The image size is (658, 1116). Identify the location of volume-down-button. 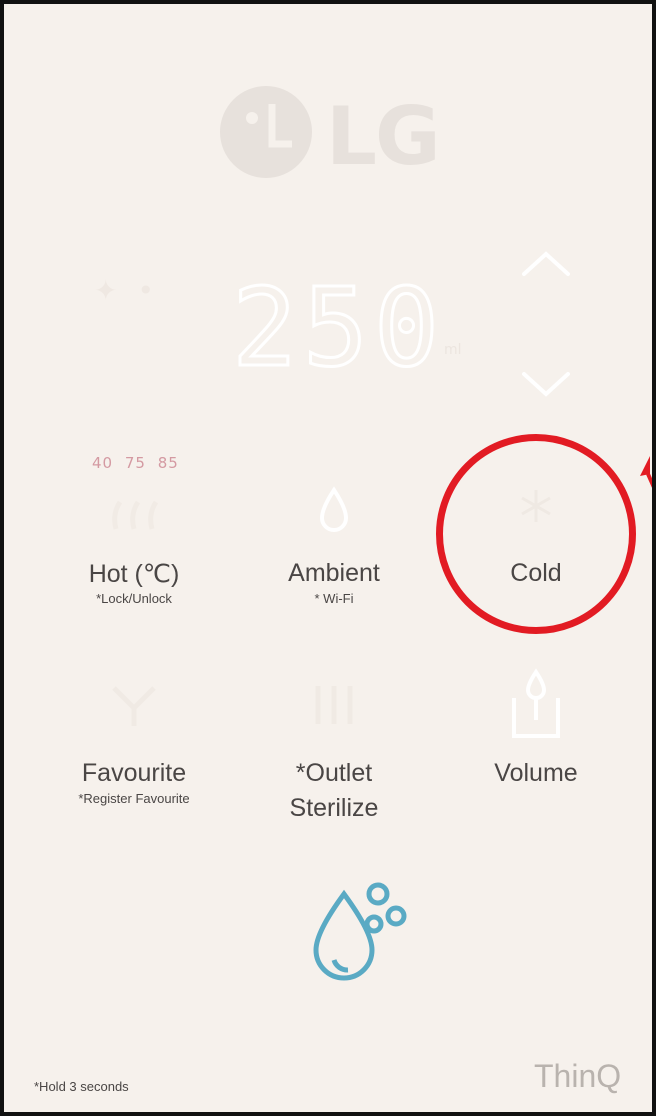
(546, 384).